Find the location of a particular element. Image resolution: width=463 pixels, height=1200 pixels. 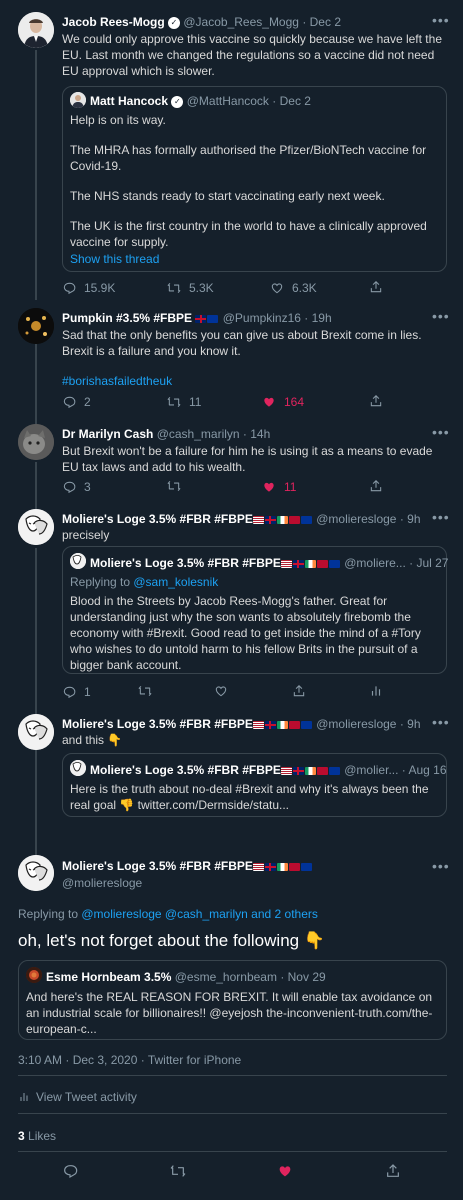

reply-button: 3 is located at coordinates (76, 487).